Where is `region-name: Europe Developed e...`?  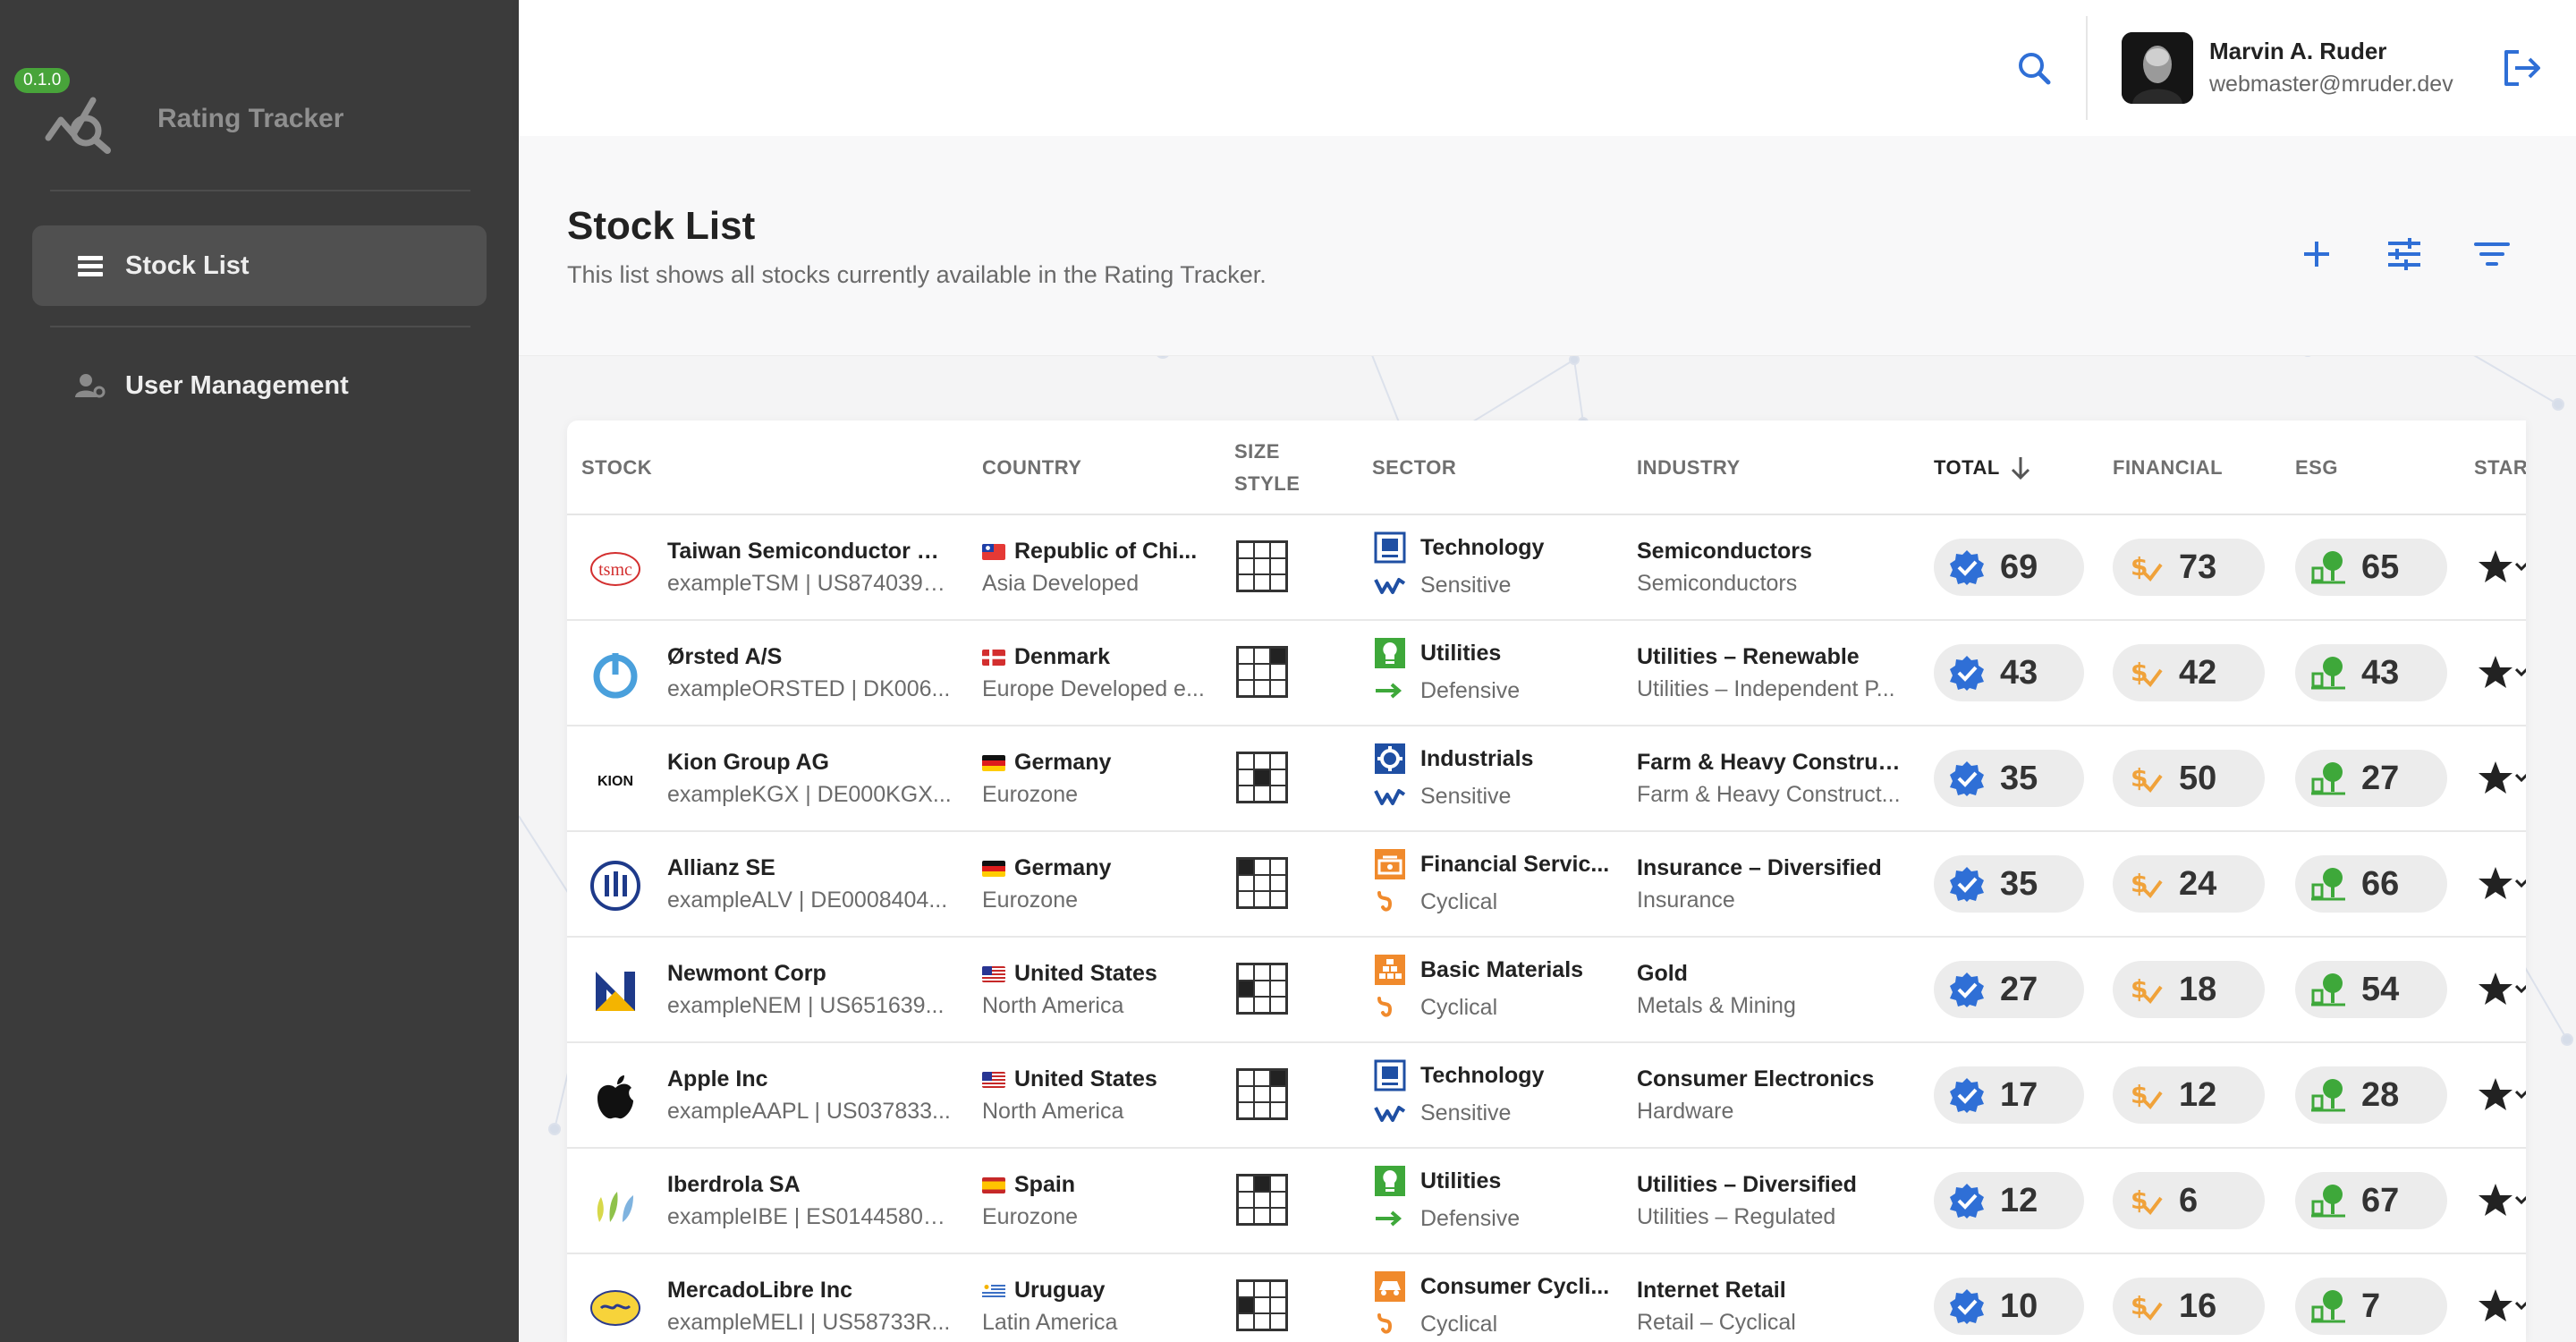
region-name: Europe Developed e... is located at coordinates (1093, 689).